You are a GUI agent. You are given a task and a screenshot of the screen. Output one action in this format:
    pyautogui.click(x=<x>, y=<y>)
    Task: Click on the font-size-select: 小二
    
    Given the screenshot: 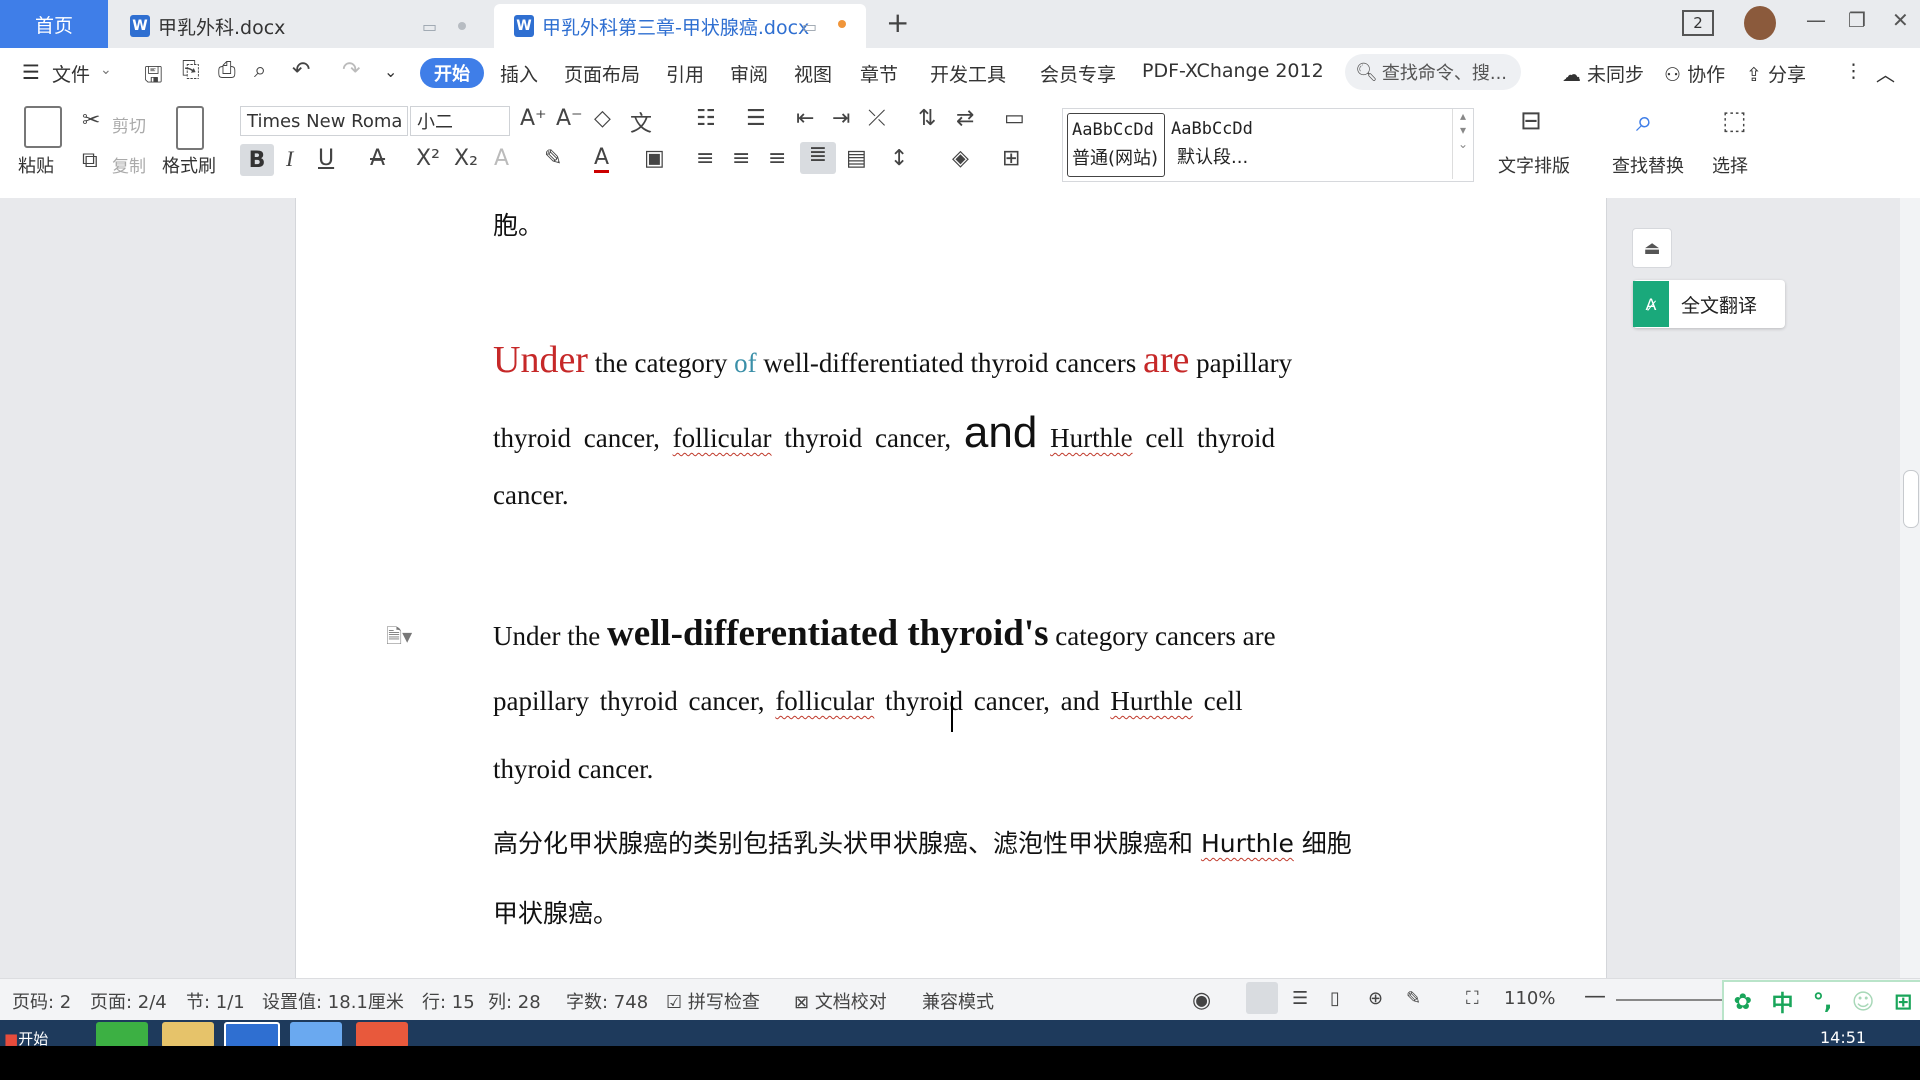 What is the action you would take?
    pyautogui.click(x=460, y=121)
    